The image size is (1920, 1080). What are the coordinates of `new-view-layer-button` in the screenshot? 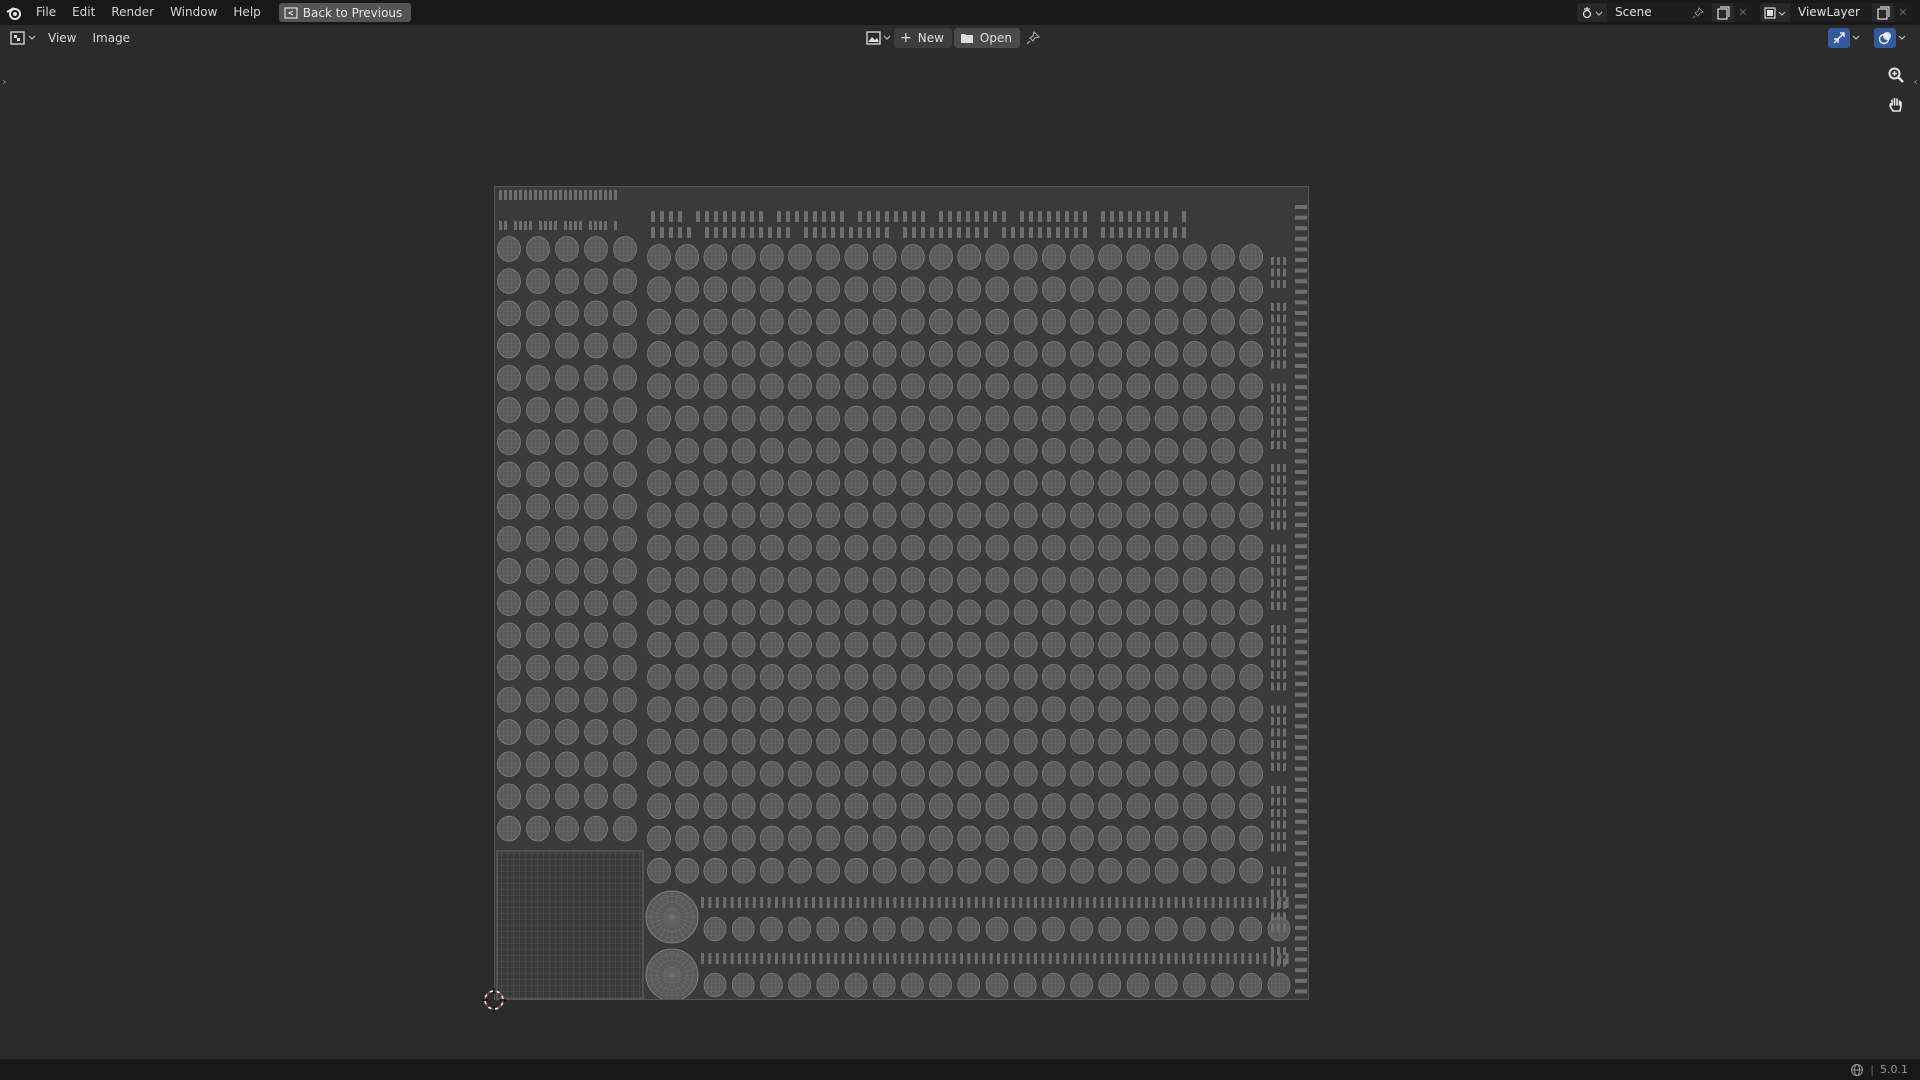 It's located at (1883, 12).